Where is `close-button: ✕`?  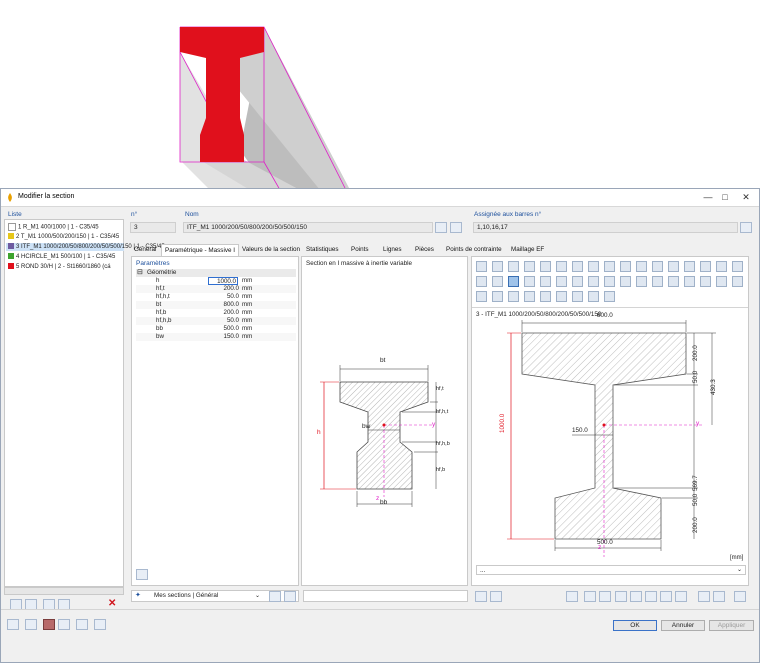
close-button: ✕ is located at coordinates (746, 197).